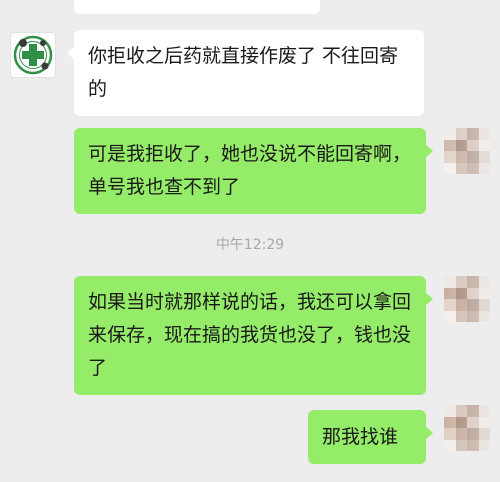 This screenshot has width=500, height=482. I want to click on message-text: 可是我拒收了，她也没说不能回寄啊，单号我也查不到了, so click(250, 170).